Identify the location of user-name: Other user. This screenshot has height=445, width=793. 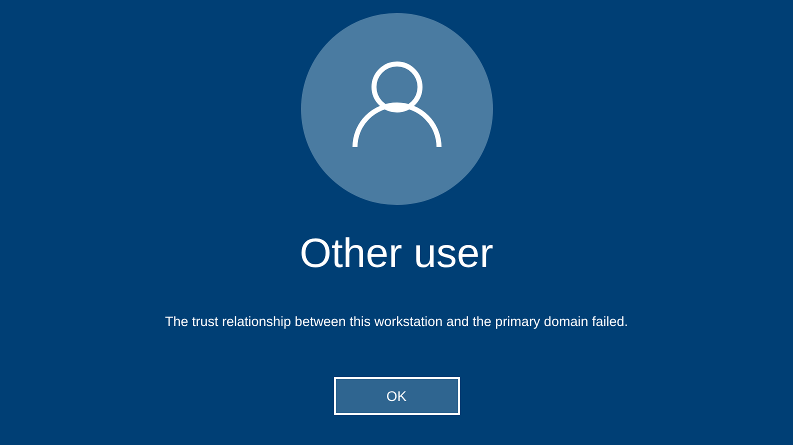
(397, 253).